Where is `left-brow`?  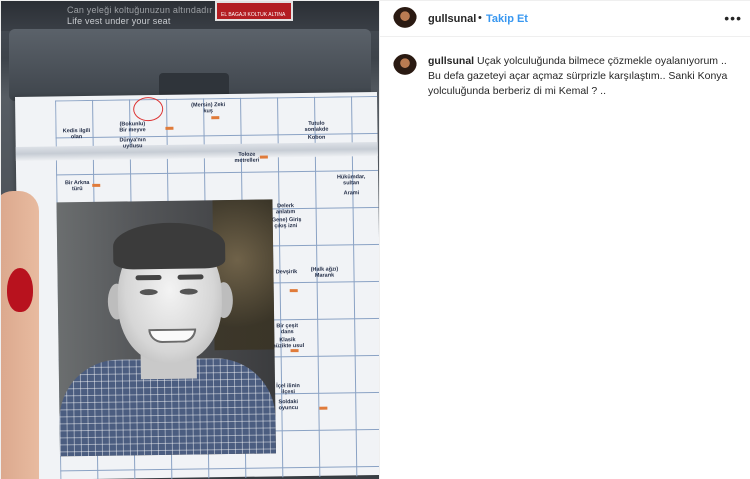
left-brow is located at coordinates (148, 277).